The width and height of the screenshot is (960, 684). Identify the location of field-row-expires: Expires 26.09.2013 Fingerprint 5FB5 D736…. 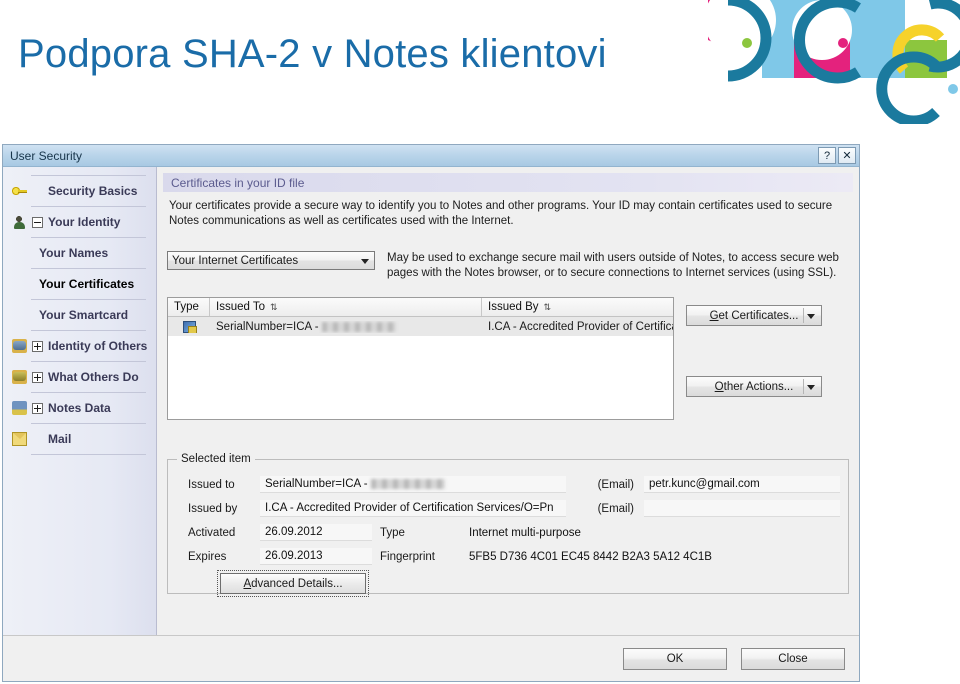
(508, 556).